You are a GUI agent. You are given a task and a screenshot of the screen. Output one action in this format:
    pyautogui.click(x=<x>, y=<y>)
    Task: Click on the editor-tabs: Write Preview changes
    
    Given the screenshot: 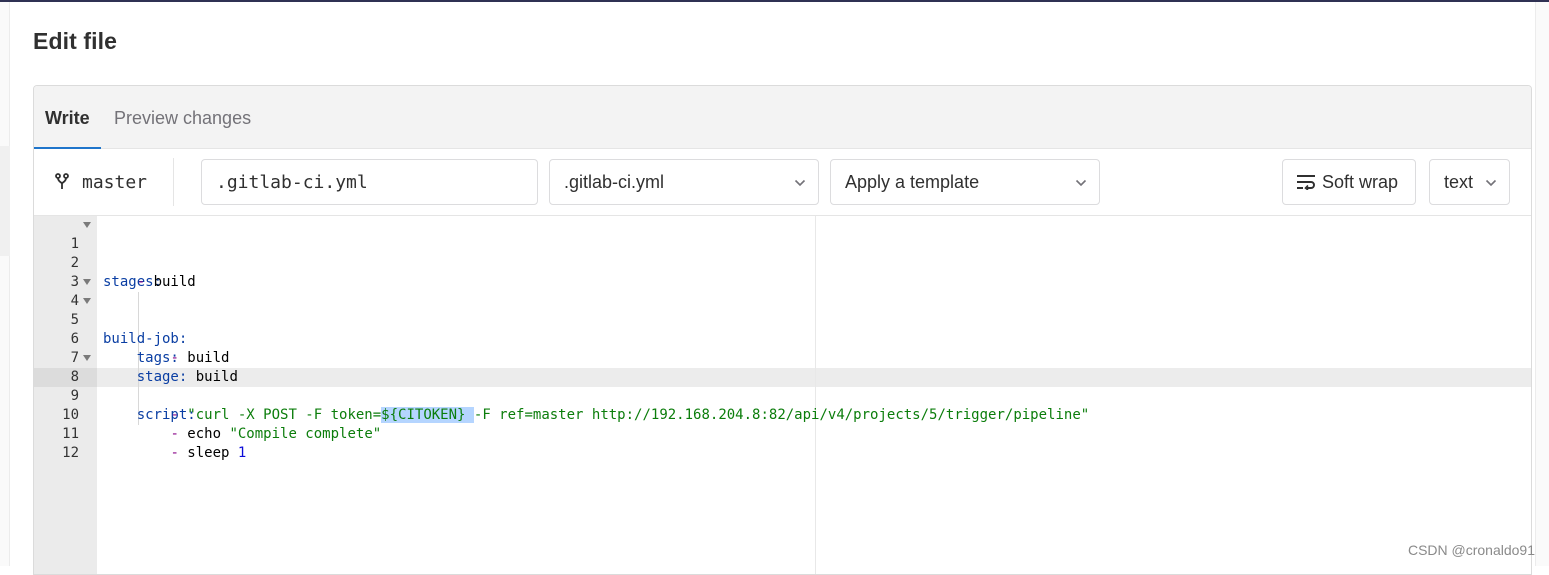 What is the action you would take?
    pyautogui.click(x=782, y=117)
    